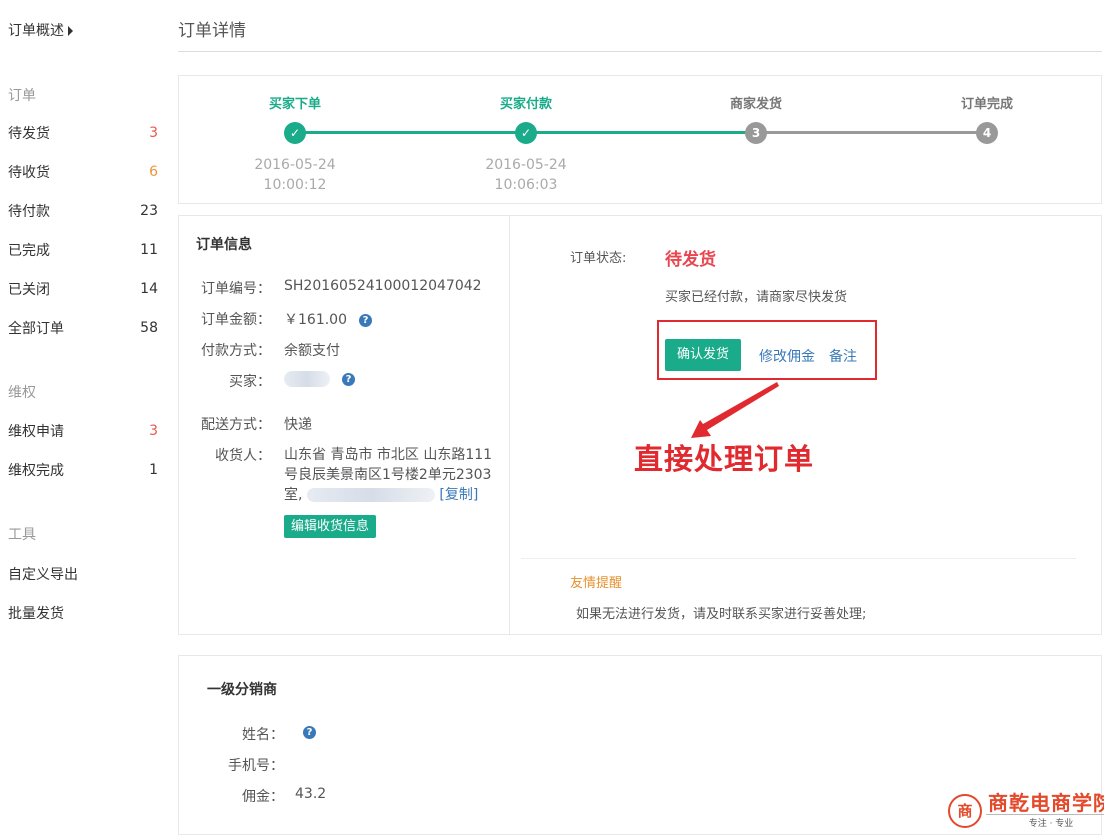  Describe the element at coordinates (29, 290) in the screenshot. I see `sidebar-item-label: 已关闭` at that location.